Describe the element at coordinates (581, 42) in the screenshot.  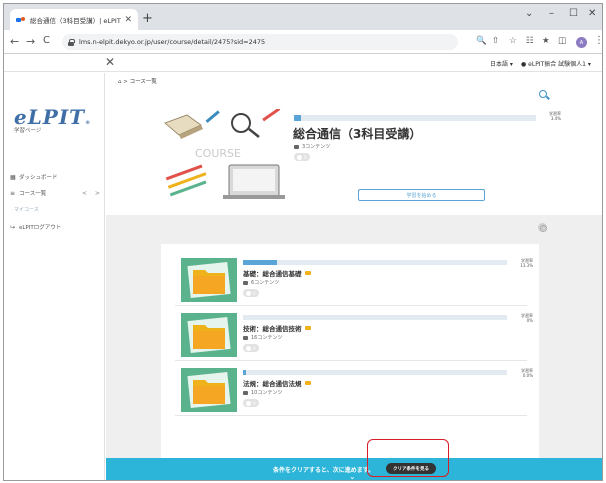
I see `profile-avatar: A` at that location.